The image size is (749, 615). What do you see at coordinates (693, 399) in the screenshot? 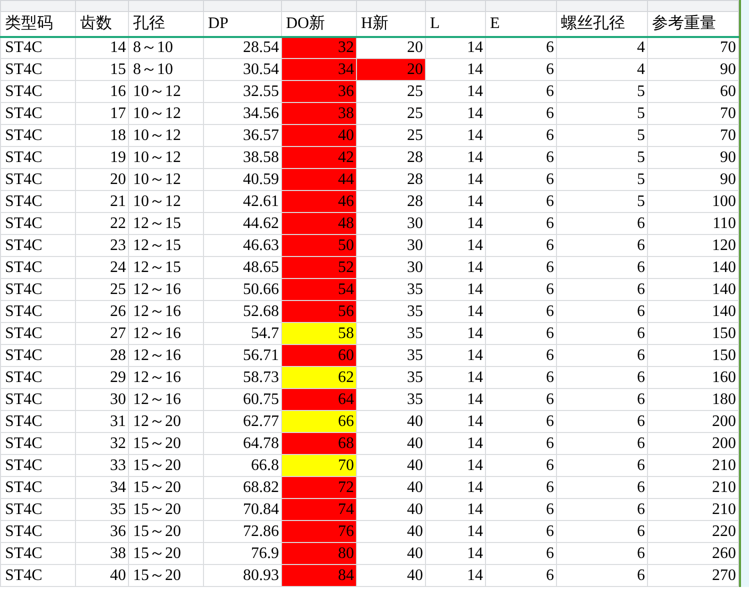
I see `table-cell: 180` at bounding box center [693, 399].